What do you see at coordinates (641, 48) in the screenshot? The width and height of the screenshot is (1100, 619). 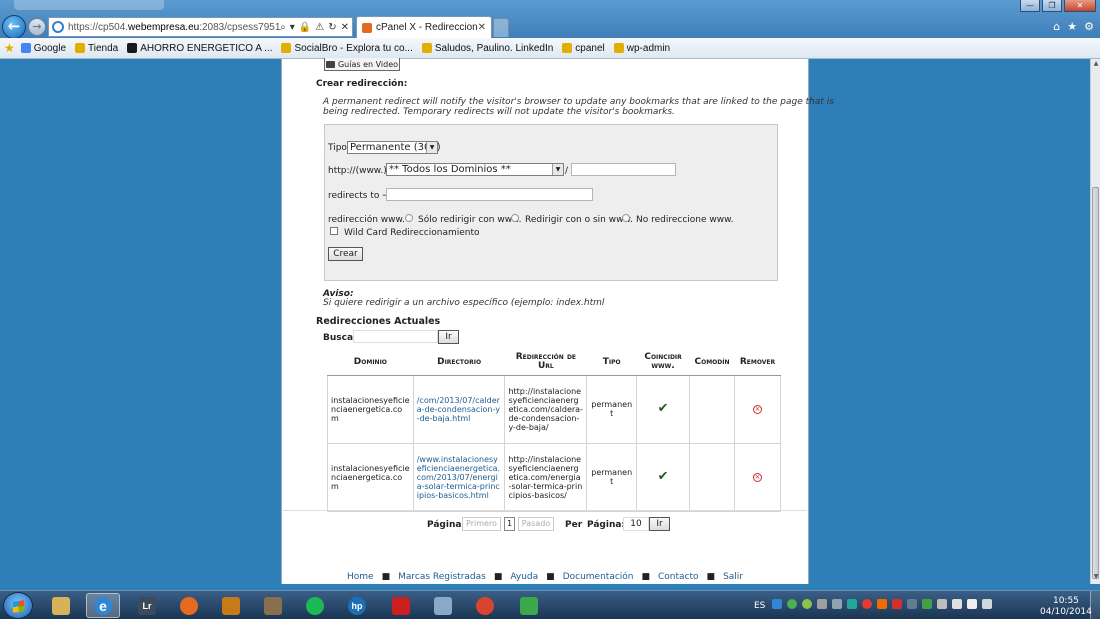 I see `favorite-wp-admin: wp-admin` at bounding box center [641, 48].